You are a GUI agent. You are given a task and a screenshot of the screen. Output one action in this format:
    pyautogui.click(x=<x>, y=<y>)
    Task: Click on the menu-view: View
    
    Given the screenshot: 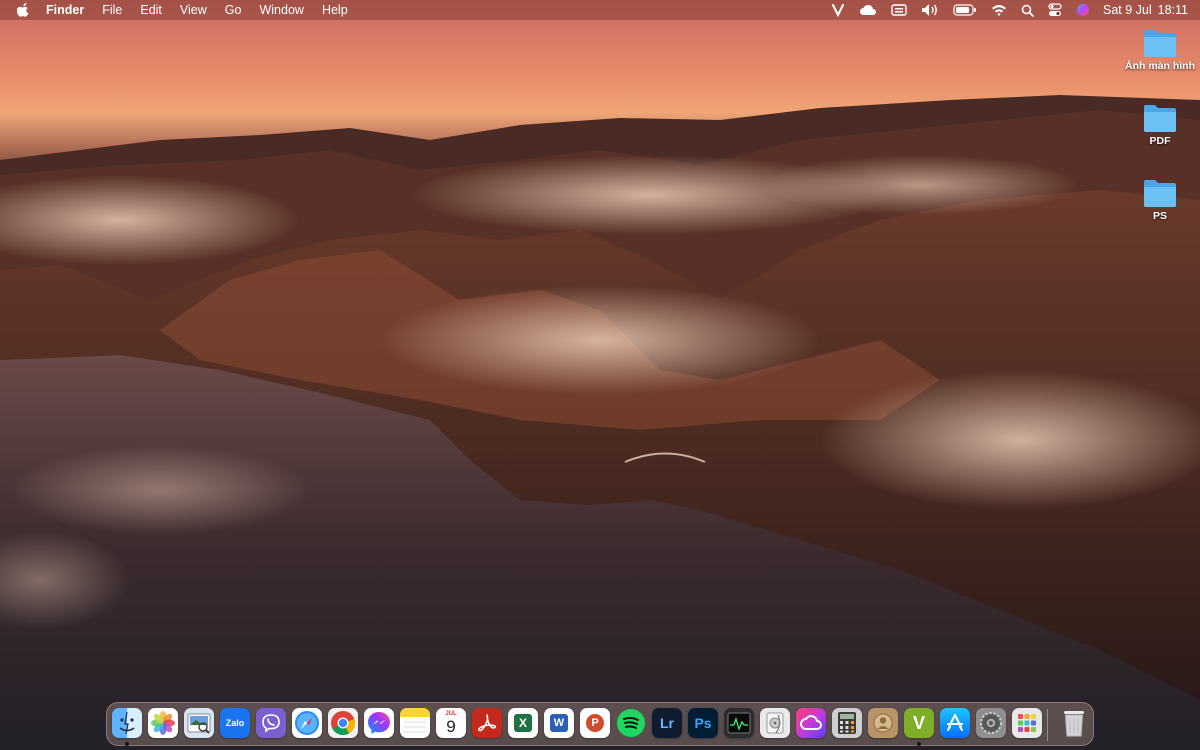 What is the action you would take?
    pyautogui.click(x=193, y=10)
    